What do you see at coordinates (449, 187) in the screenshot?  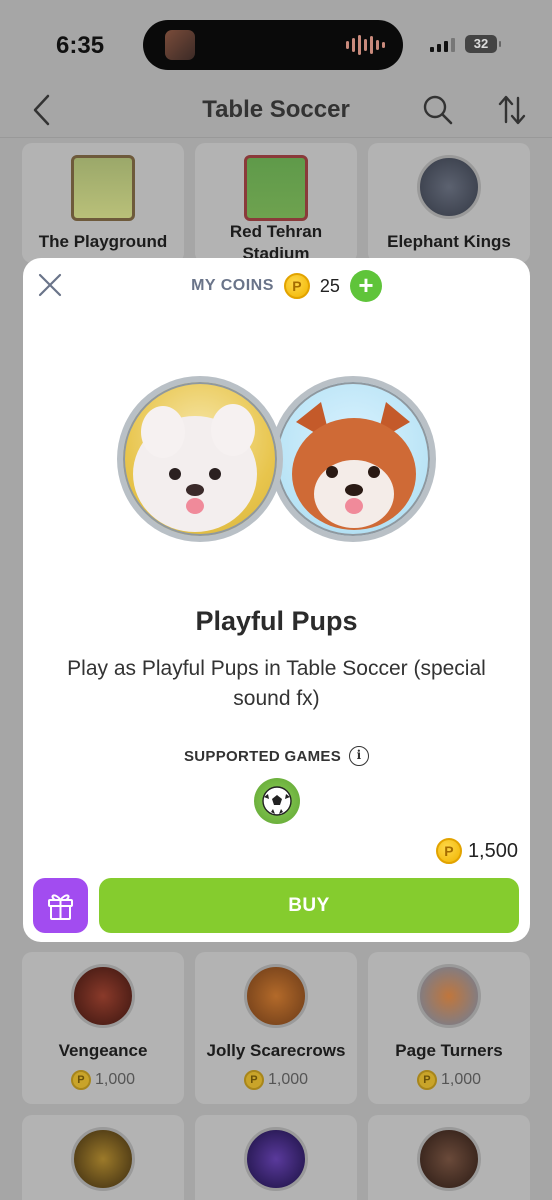 I see `elephant-kings-thumbnail` at bounding box center [449, 187].